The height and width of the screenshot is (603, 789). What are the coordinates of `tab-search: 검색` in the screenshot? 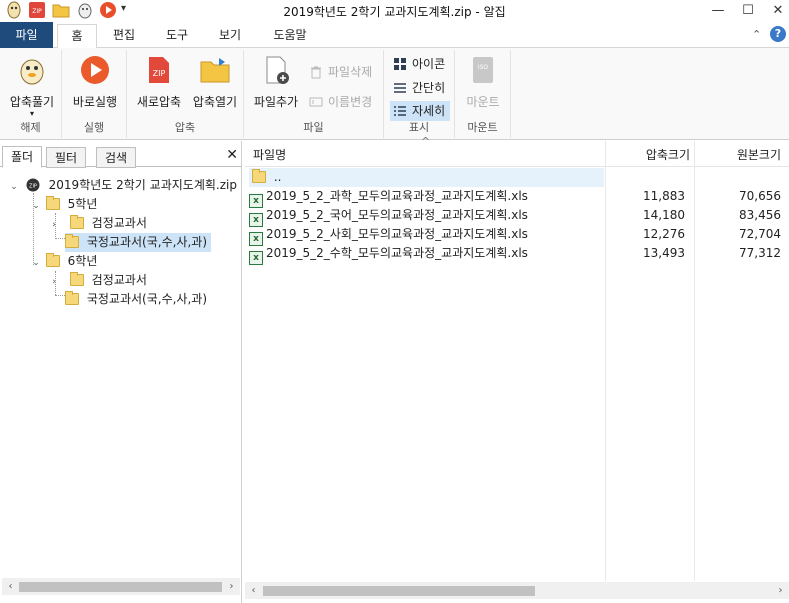 It's located at (116, 157).